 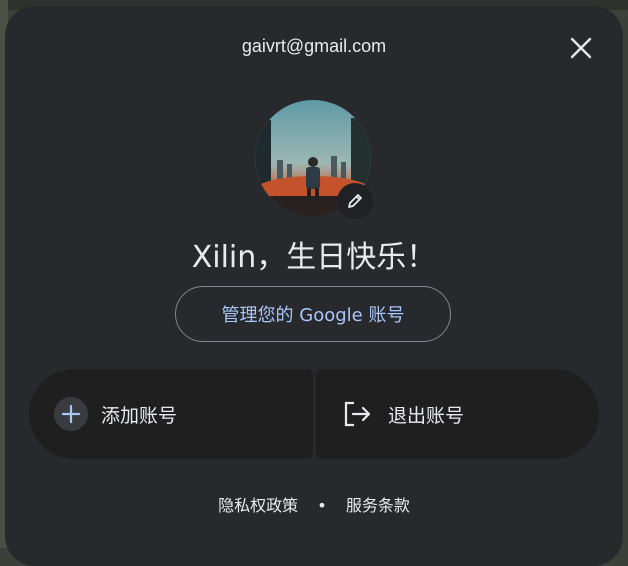 I want to click on plus-icon, so click(x=71, y=414).